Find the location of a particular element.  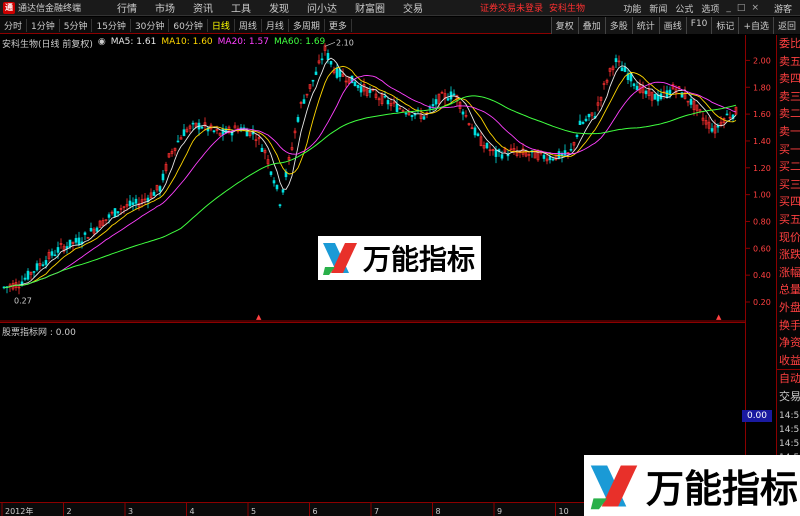

tab-intraday: 分时 is located at coordinates (14, 25).